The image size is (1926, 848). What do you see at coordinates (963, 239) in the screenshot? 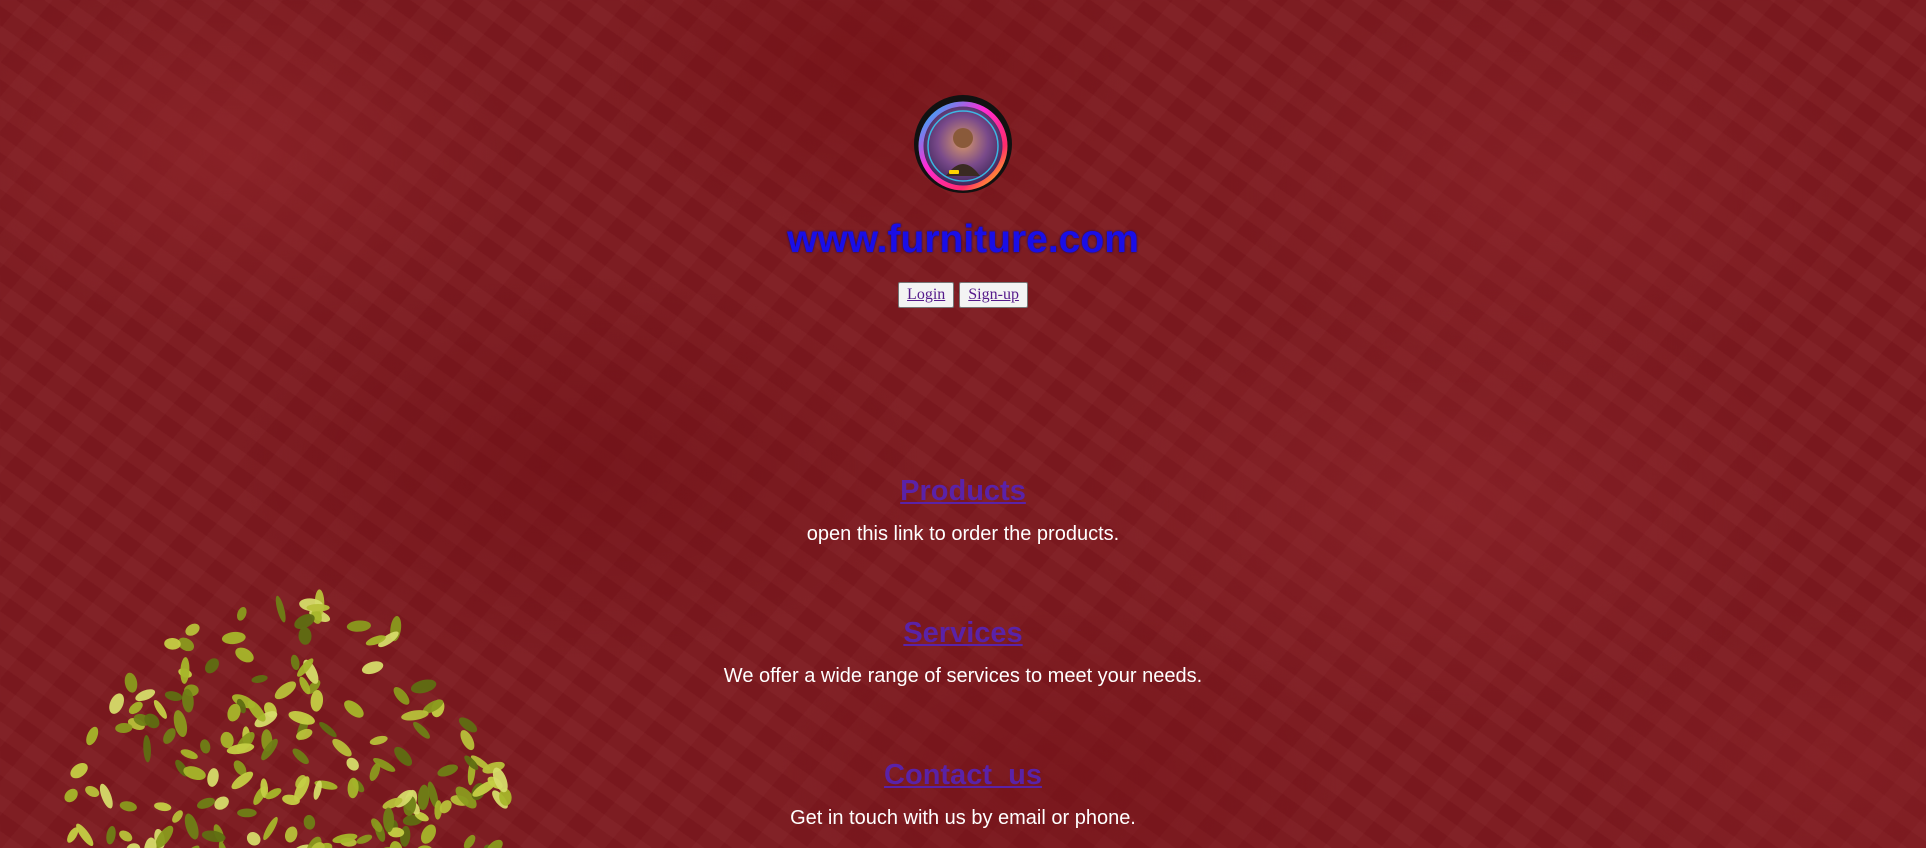
I see `site-title: www.furniture.com` at bounding box center [963, 239].